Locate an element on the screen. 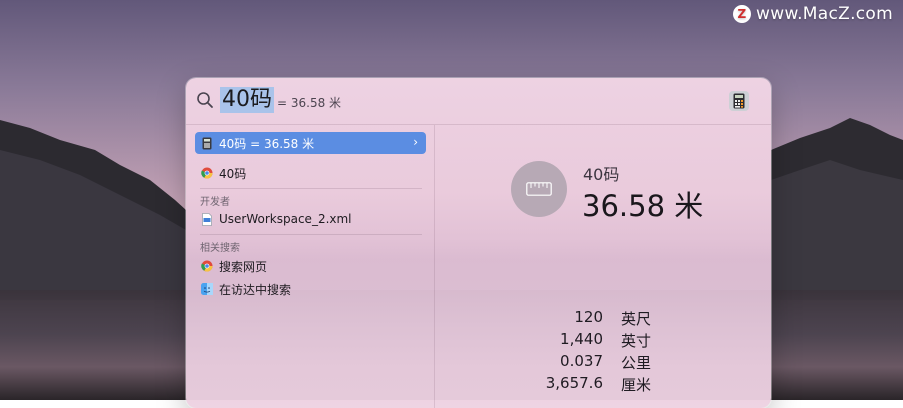  section-header-related: 相关搜索 is located at coordinates (220, 248).